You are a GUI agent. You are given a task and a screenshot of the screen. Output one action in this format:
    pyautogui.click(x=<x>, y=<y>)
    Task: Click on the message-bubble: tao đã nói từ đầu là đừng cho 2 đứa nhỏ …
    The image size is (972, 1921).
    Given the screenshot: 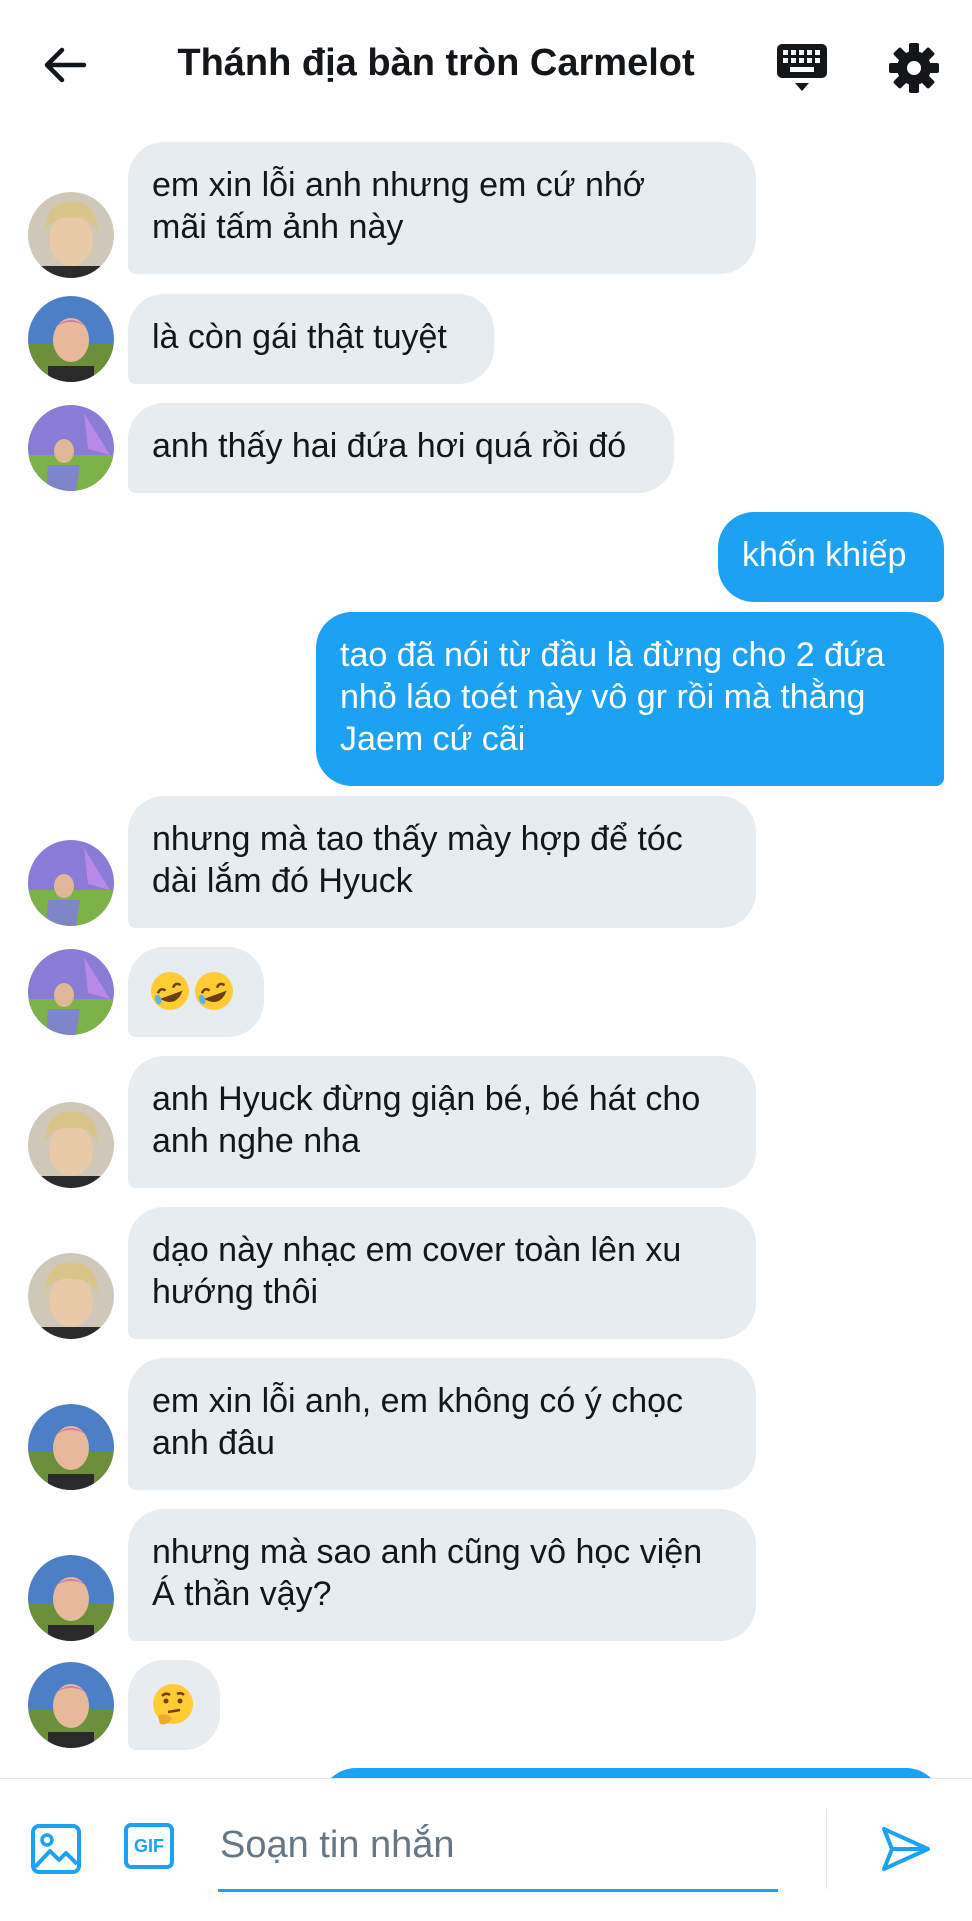 What is the action you would take?
    pyautogui.click(x=630, y=699)
    